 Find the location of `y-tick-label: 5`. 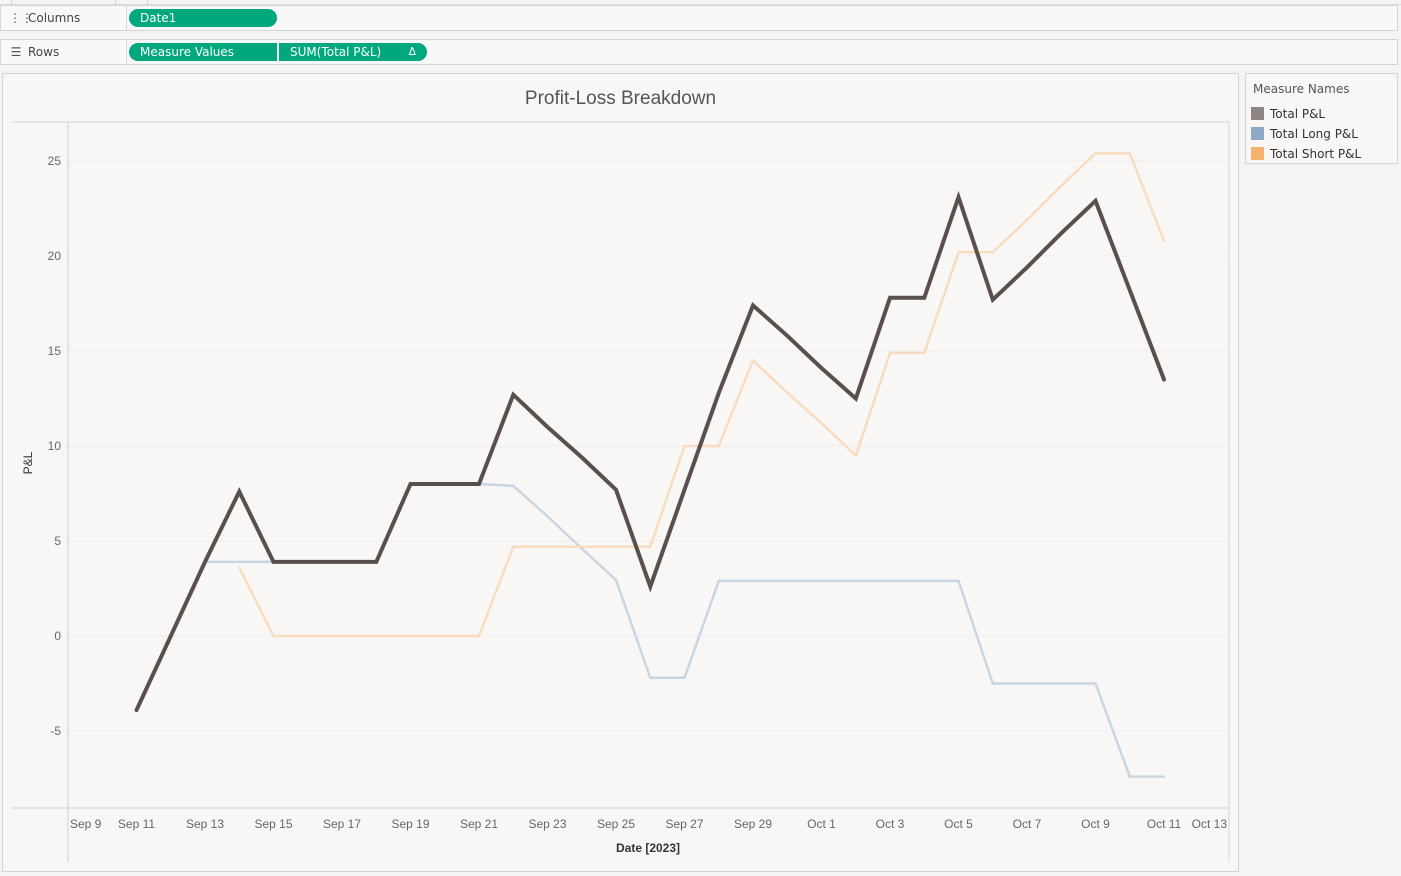

y-tick-label: 5 is located at coordinates (57, 541).